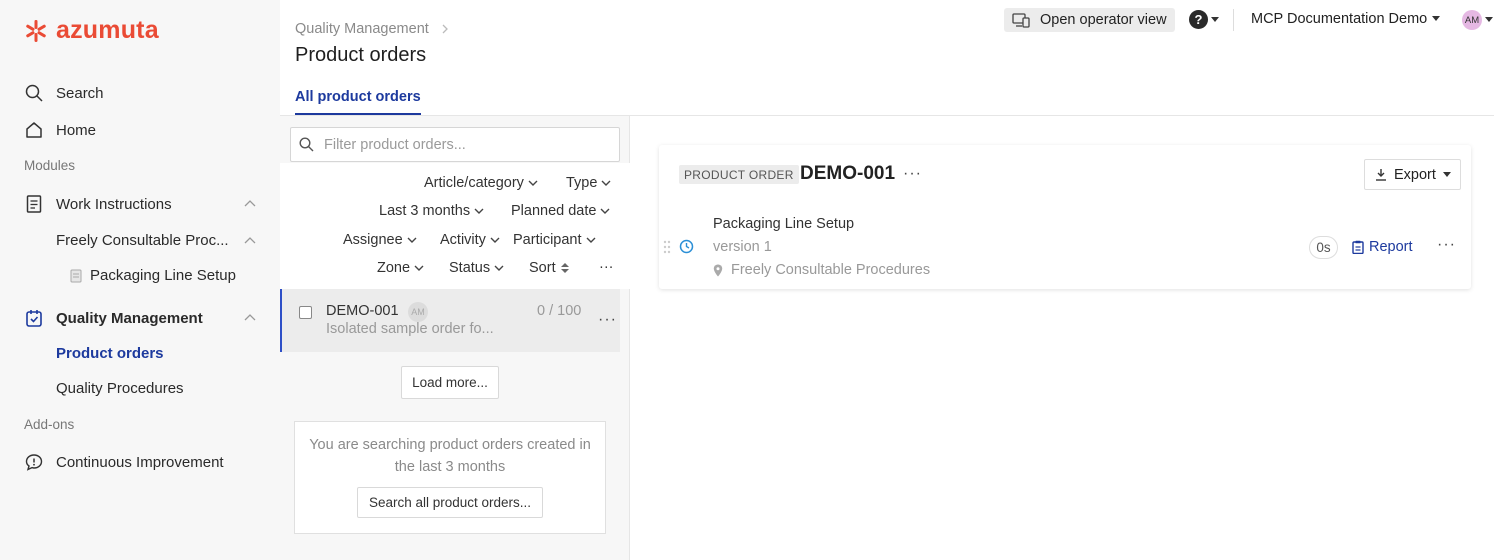  Describe the element at coordinates (1358, 247) in the screenshot. I see `clipboard-icon` at that location.